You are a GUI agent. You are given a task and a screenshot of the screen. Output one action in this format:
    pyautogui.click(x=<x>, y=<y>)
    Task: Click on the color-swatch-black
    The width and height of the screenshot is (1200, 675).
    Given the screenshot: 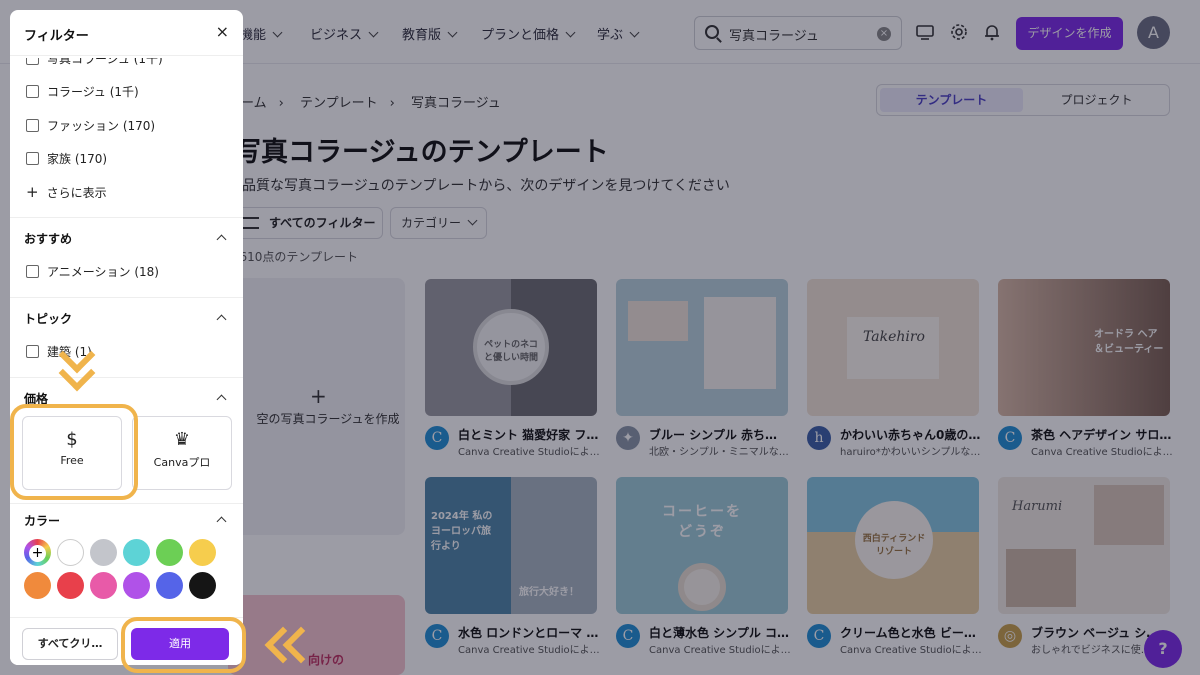 What is the action you would take?
    pyautogui.click(x=202, y=585)
    